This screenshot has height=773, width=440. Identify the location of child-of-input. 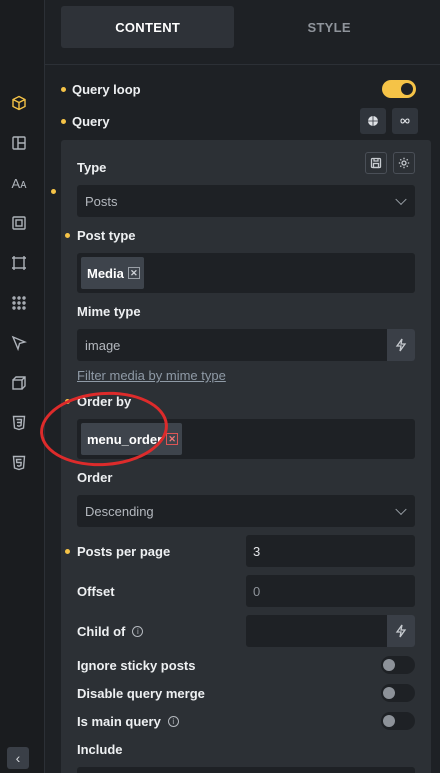
(330, 631).